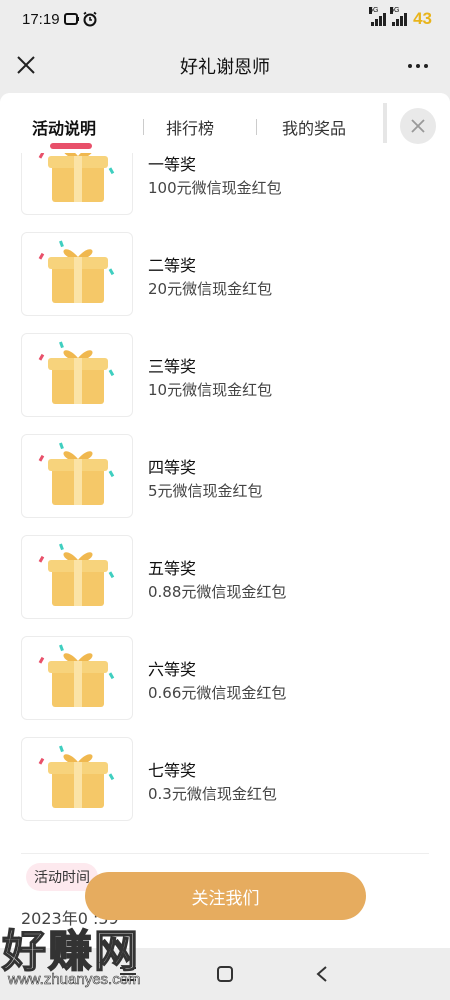 Image resolution: width=450 pixels, height=1000 pixels. I want to click on prize-desc: 0.88元微信现金红包, so click(217, 592).